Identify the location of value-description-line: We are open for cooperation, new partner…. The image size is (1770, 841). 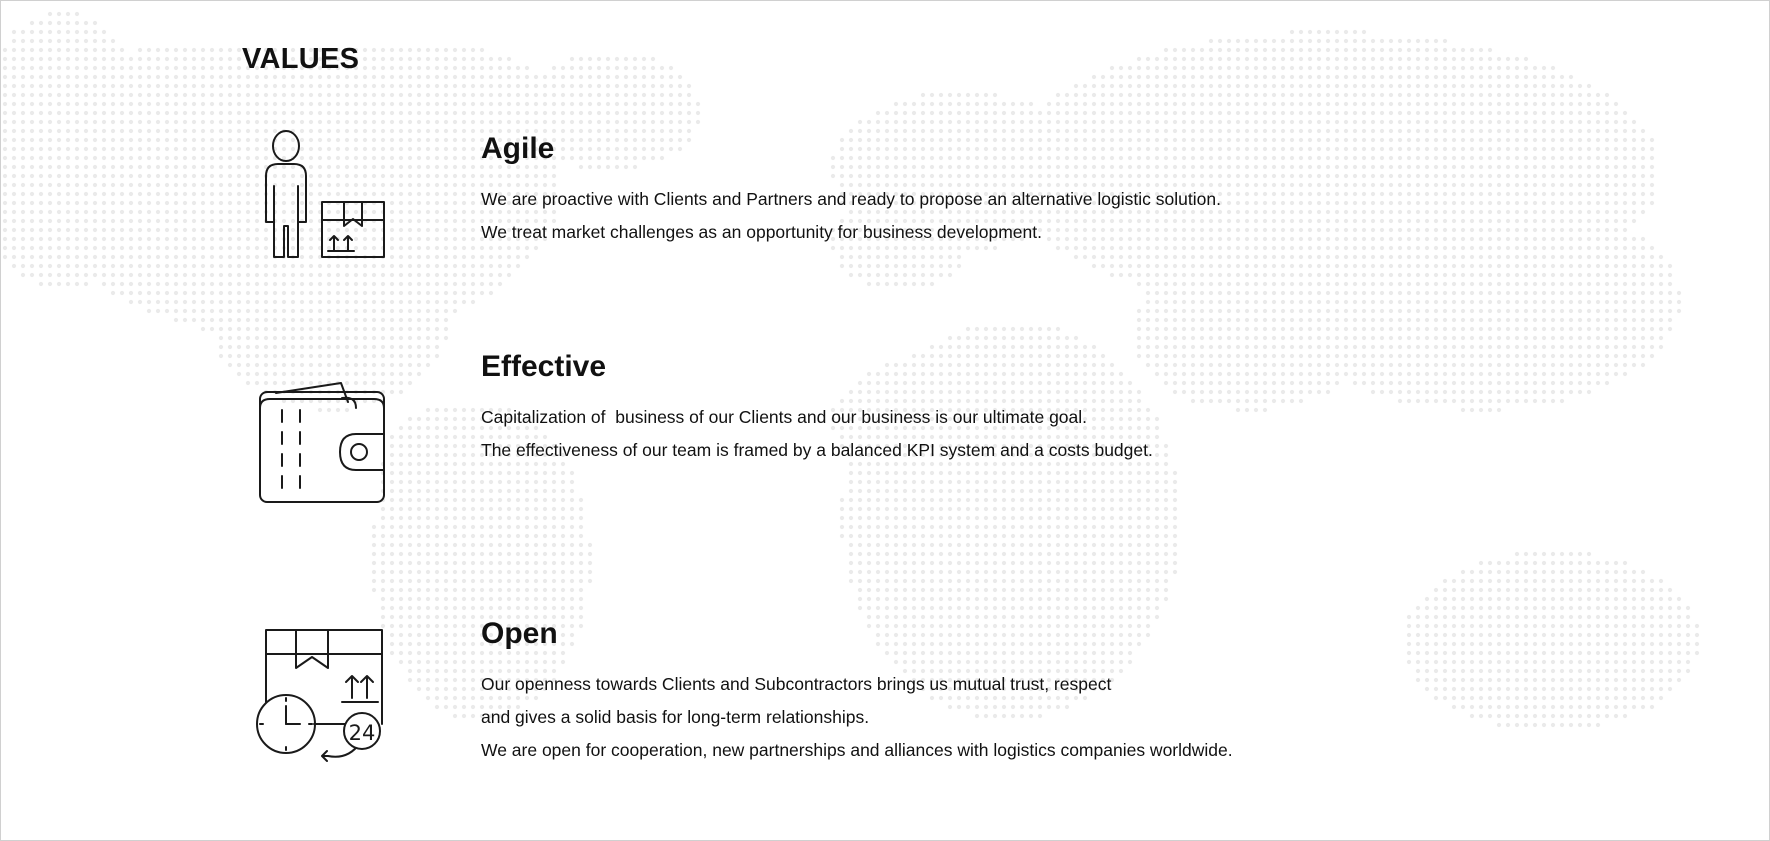
(857, 750).